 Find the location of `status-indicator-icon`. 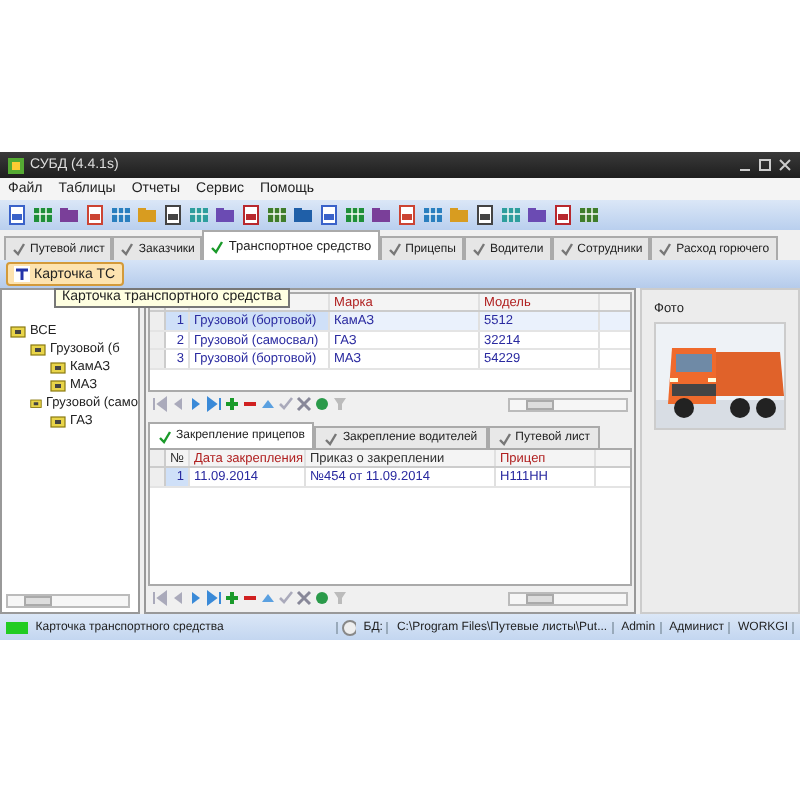

status-indicator-icon is located at coordinates (17, 627).